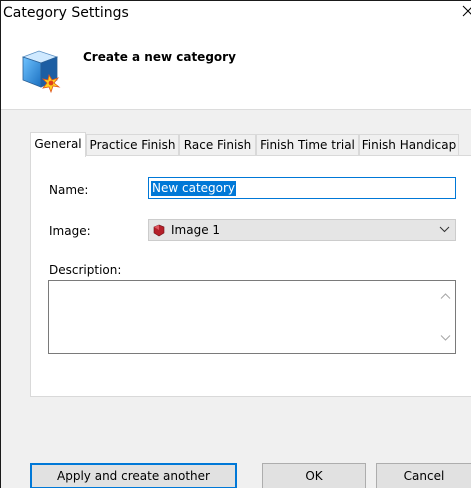 The image size is (471, 488). I want to click on apply-and-create-another-button: Apply and create another, so click(133, 475).